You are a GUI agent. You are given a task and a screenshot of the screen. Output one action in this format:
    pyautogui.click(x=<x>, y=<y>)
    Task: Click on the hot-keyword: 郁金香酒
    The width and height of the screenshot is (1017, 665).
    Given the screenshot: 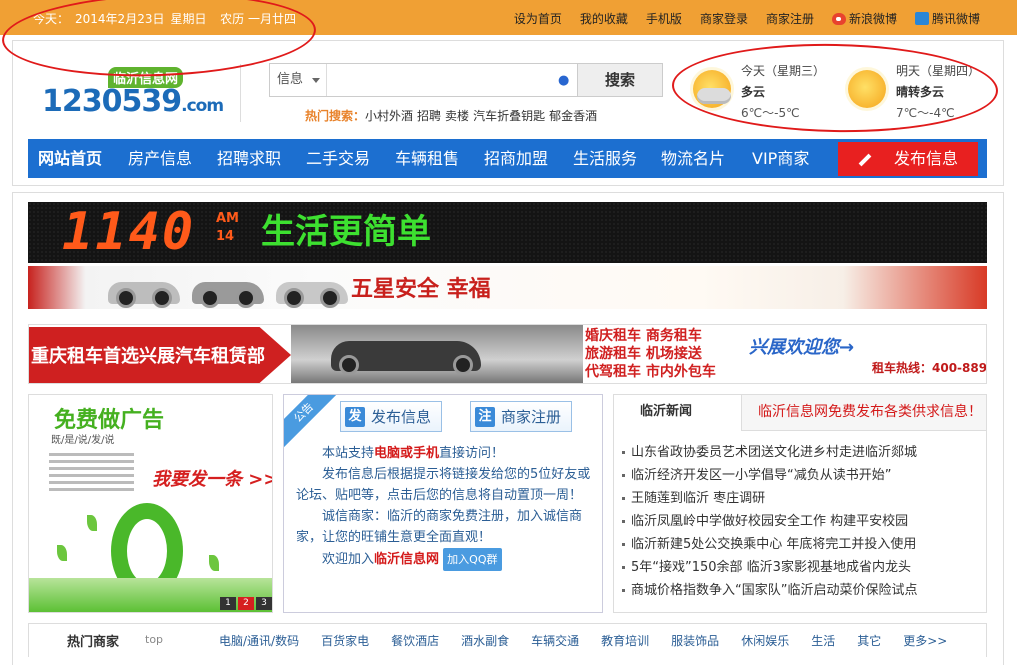 What is the action you would take?
    pyautogui.click(x=573, y=116)
    